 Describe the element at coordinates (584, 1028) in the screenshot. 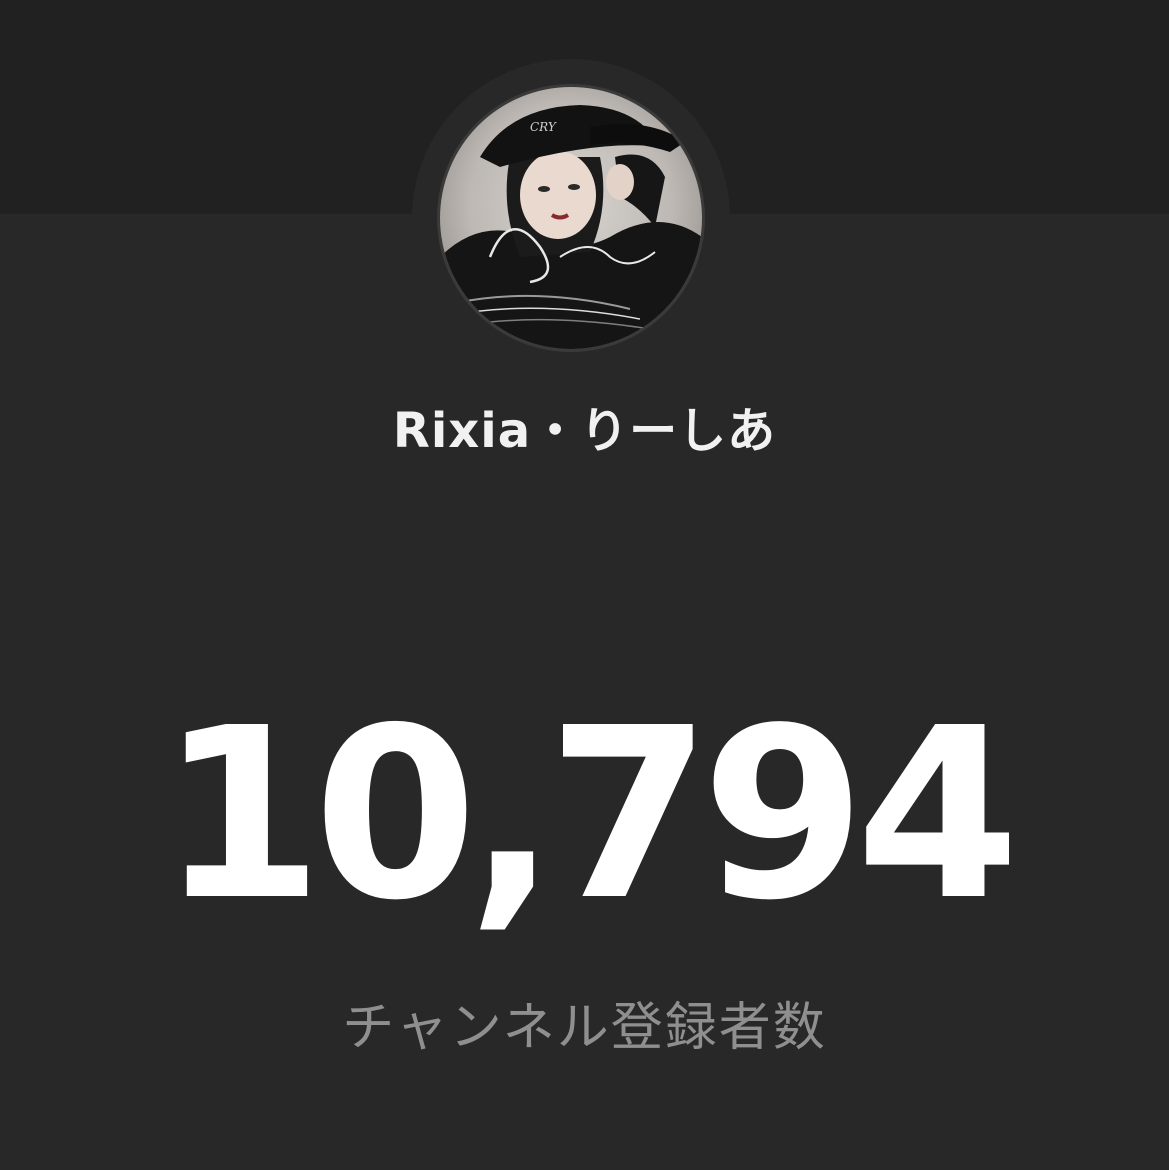

I see `subscriber-count-label: チャンネル登録者数` at that location.